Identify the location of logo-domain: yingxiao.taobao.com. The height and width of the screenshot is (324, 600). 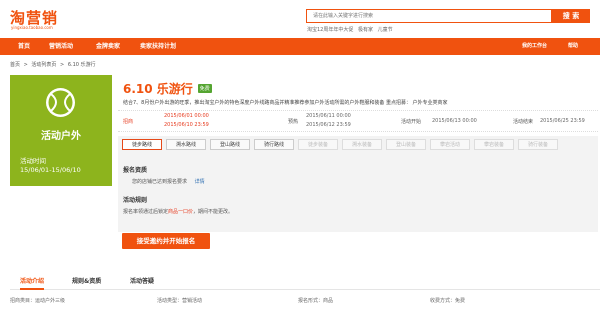
(32, 27).